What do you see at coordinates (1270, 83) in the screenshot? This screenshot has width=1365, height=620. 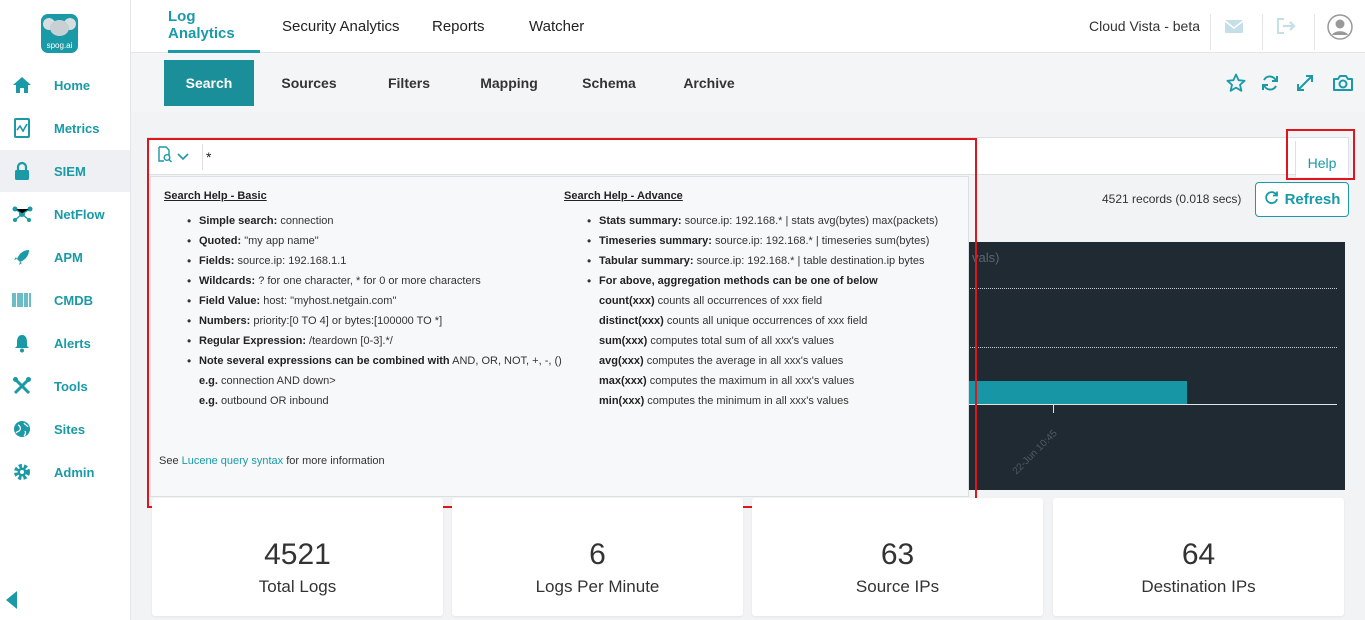 I see `sync-icon` at bounding box center [1270, 83].